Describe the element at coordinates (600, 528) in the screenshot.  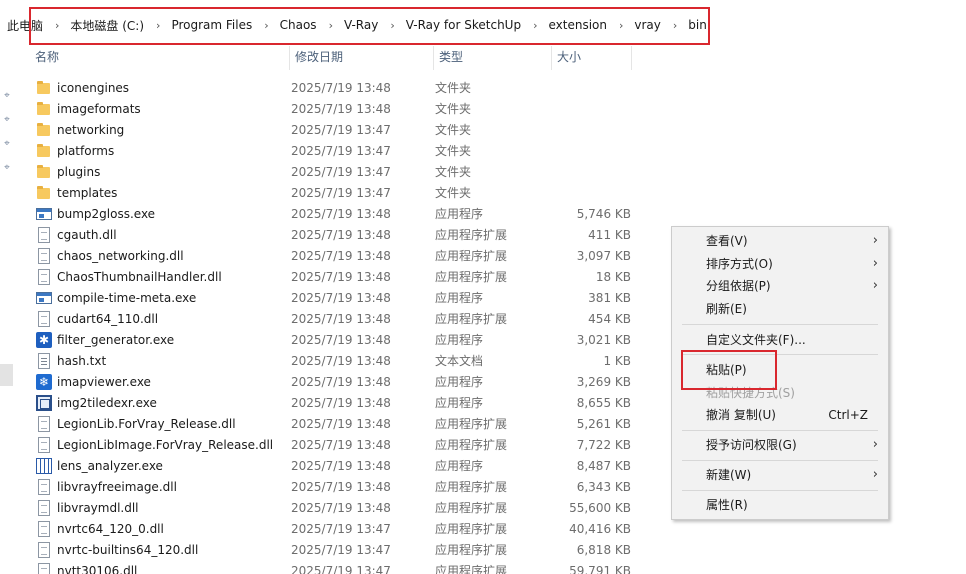
I see `file-size: 40,416 KB` at that location.